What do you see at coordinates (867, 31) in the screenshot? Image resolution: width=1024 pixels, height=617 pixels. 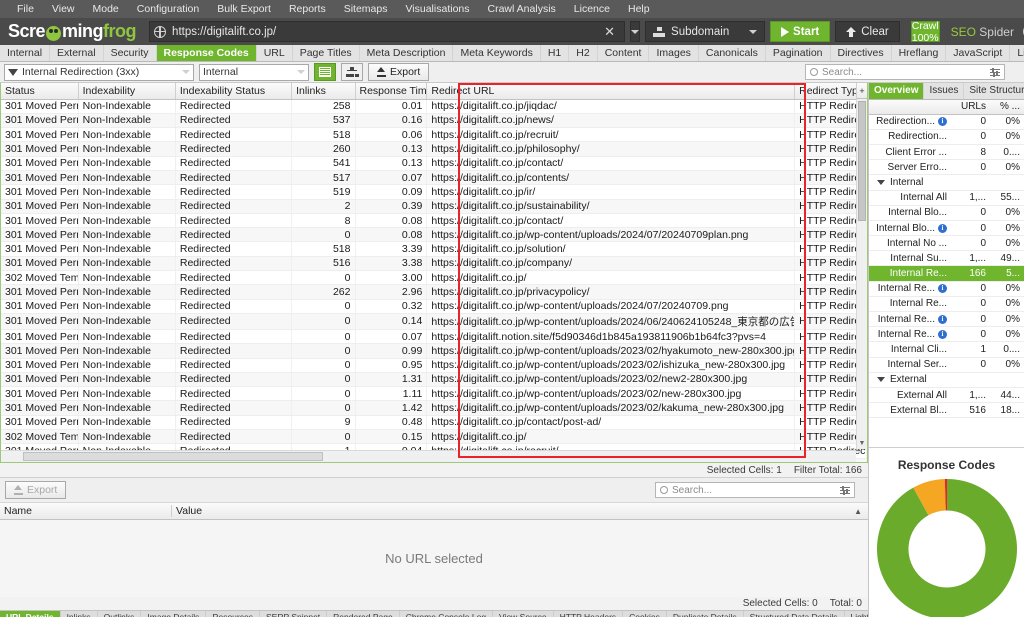 I see `clear-button: Clear` at bounding box center [867, 31].